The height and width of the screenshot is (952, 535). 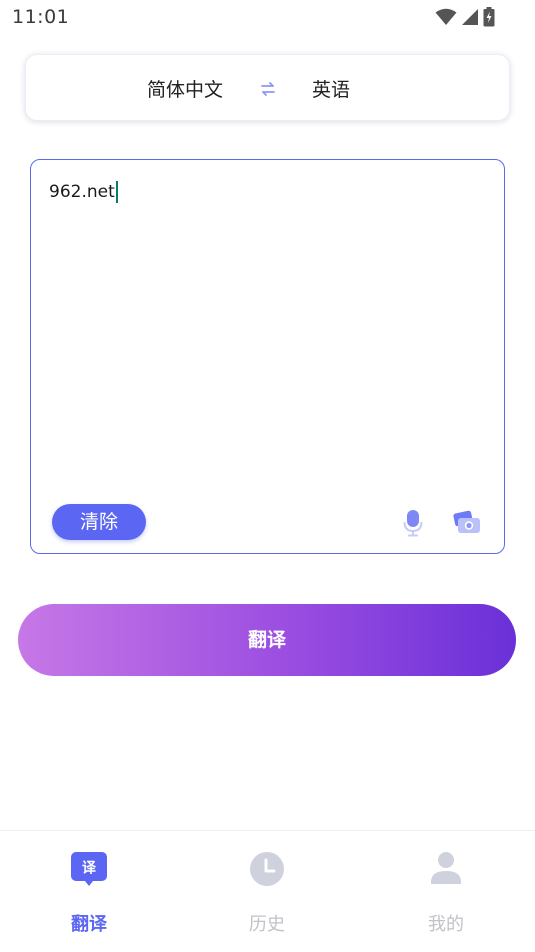 What do you see at coordinates (467, 522) in the screenshot?
I see `camera-icon` at bounding box center [467, 522].